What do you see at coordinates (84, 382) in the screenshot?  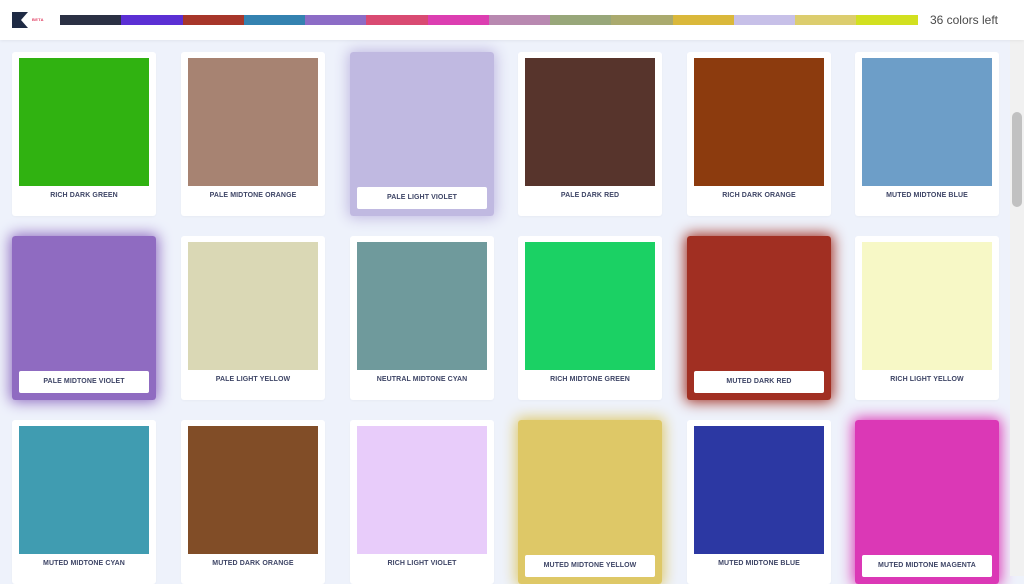 I see `color-name-label: PALE MIDTONE VIOLET` at bounding box center [84, 382].